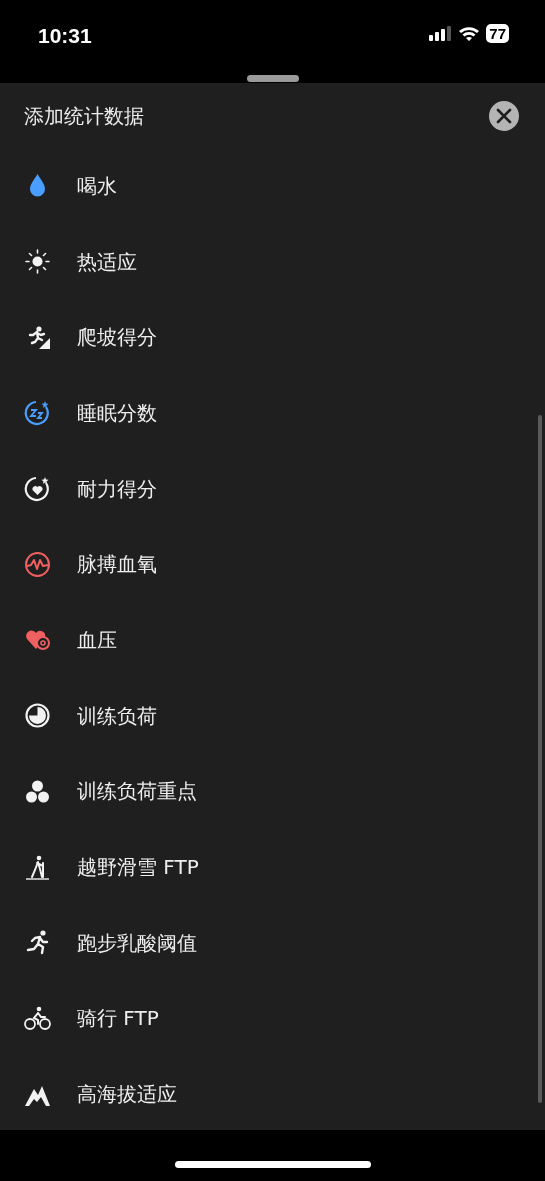  What do you see at coordinates (272, 791) in the screenshot?
I see `stat-list-item: 训练负荷重点` at bounding box center [272, 791].